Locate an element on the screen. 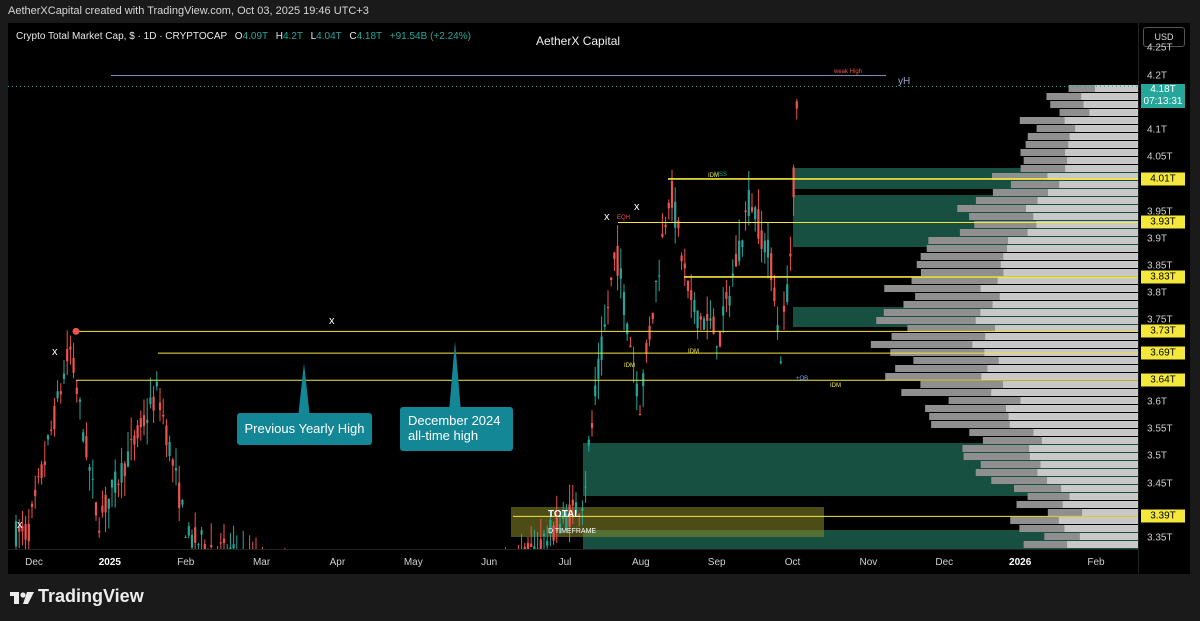  price-level-badge: 4.01T is located at coordinates (1163, 179).